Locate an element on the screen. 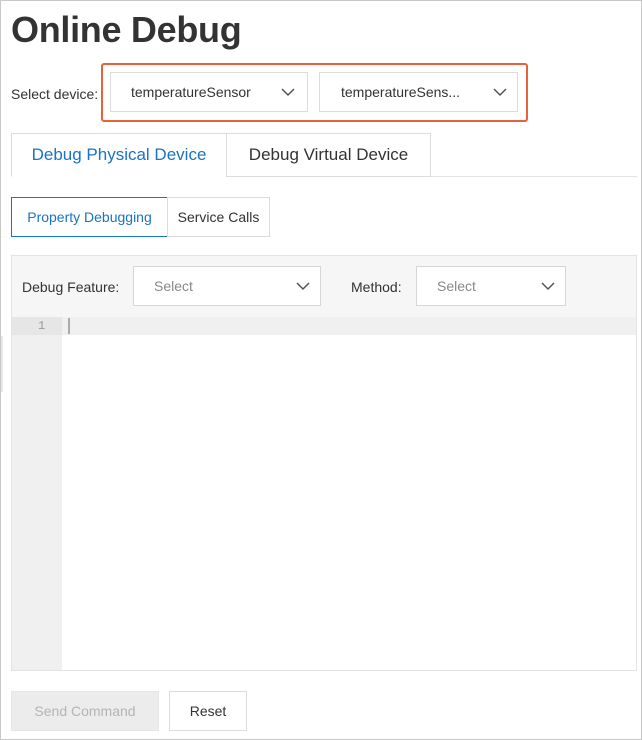 This screenshot has width=642, height=740. line-number: 1 is located at coordinates (42, 326).